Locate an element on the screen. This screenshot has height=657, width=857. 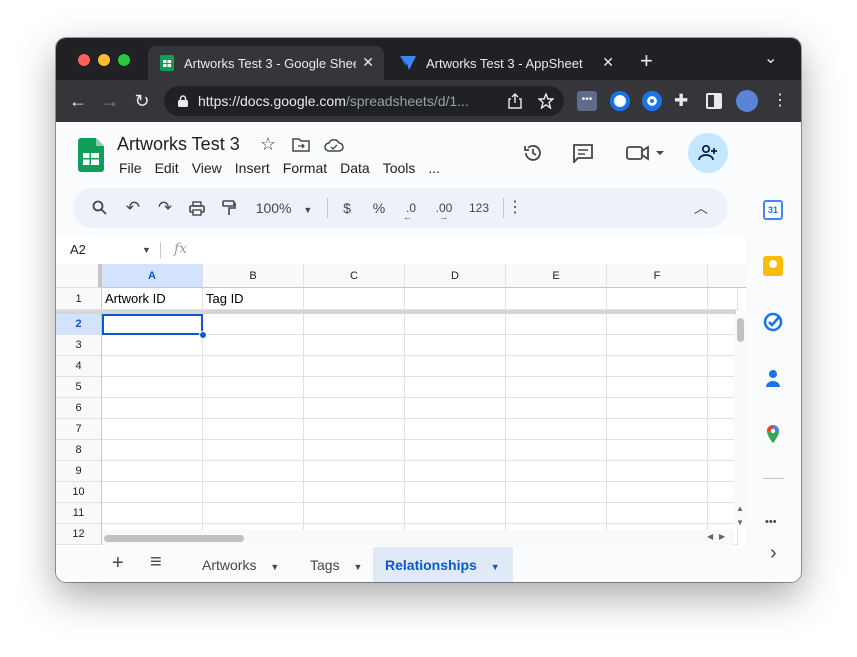
cell-b8 is located at coordinates (253, 450).